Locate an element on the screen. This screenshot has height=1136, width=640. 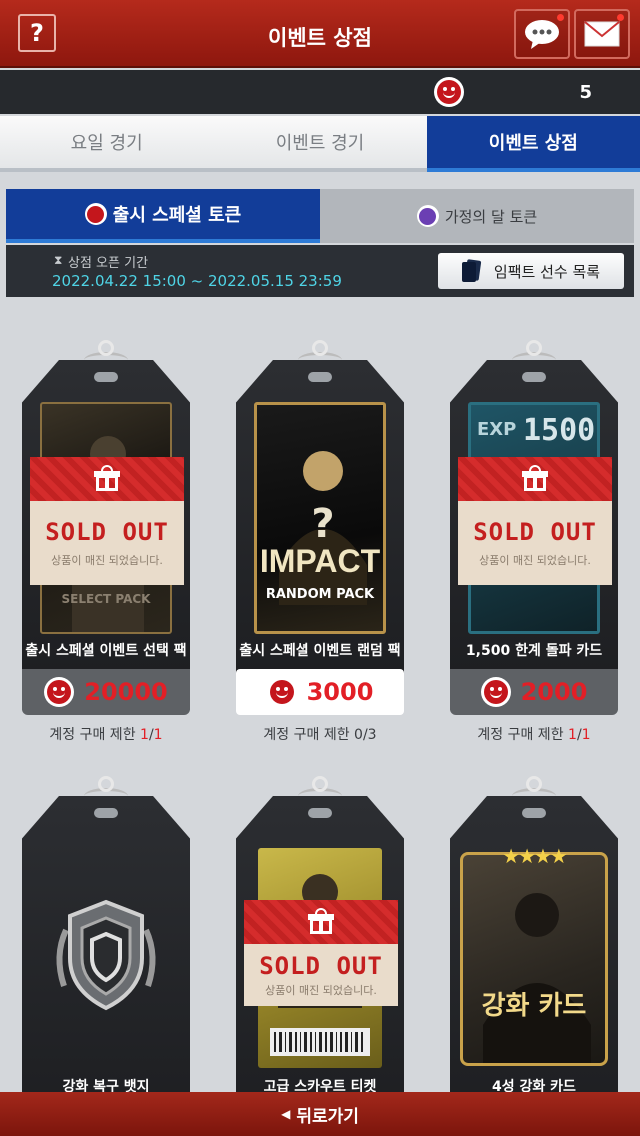
chat-button is located at coordinates (542, 34).